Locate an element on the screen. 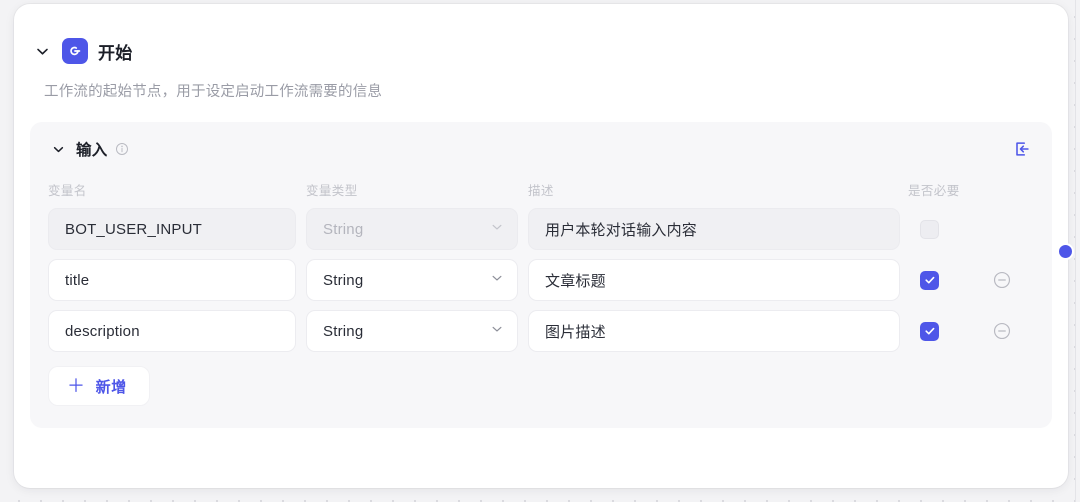  table-row: BOT_USER_INPUT String 用户本轮对话输入内容 is located at coordinates (541, 229).